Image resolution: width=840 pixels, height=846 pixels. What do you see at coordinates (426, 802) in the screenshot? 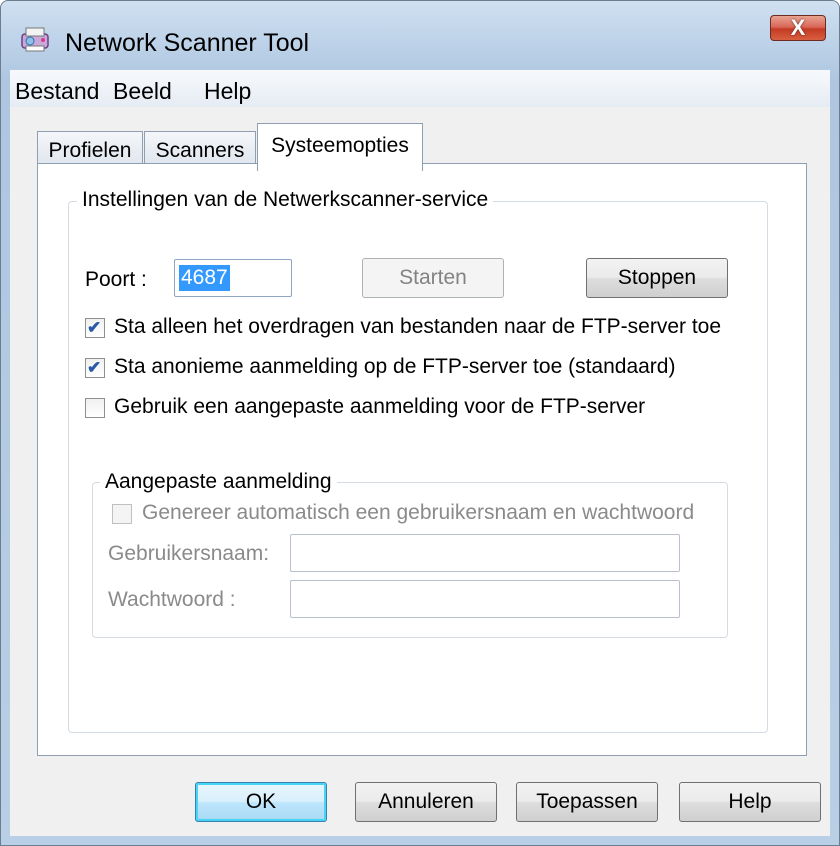
I see `cancel-button: Annuleren` at bounding box center [426, 802].